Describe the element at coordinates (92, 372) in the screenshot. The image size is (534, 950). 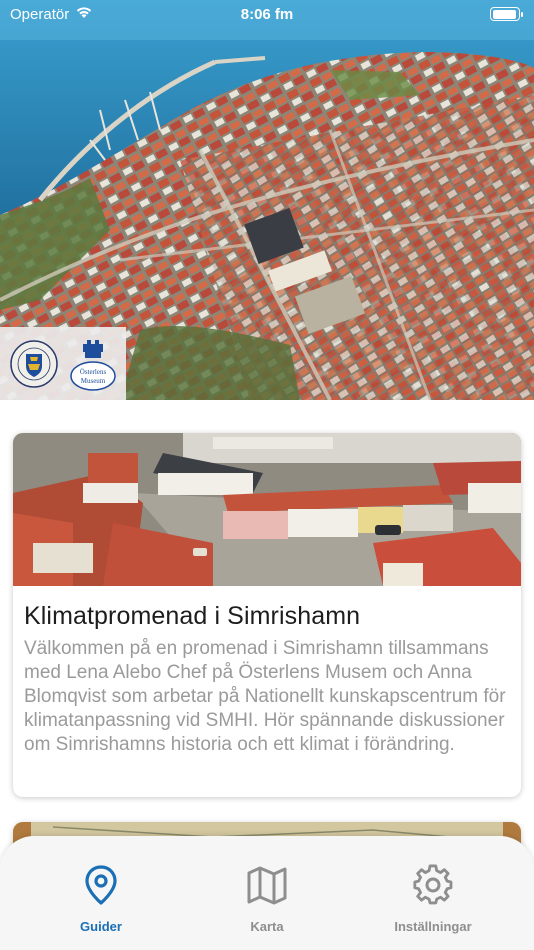
I see `svg-text: Österlens` at that location.